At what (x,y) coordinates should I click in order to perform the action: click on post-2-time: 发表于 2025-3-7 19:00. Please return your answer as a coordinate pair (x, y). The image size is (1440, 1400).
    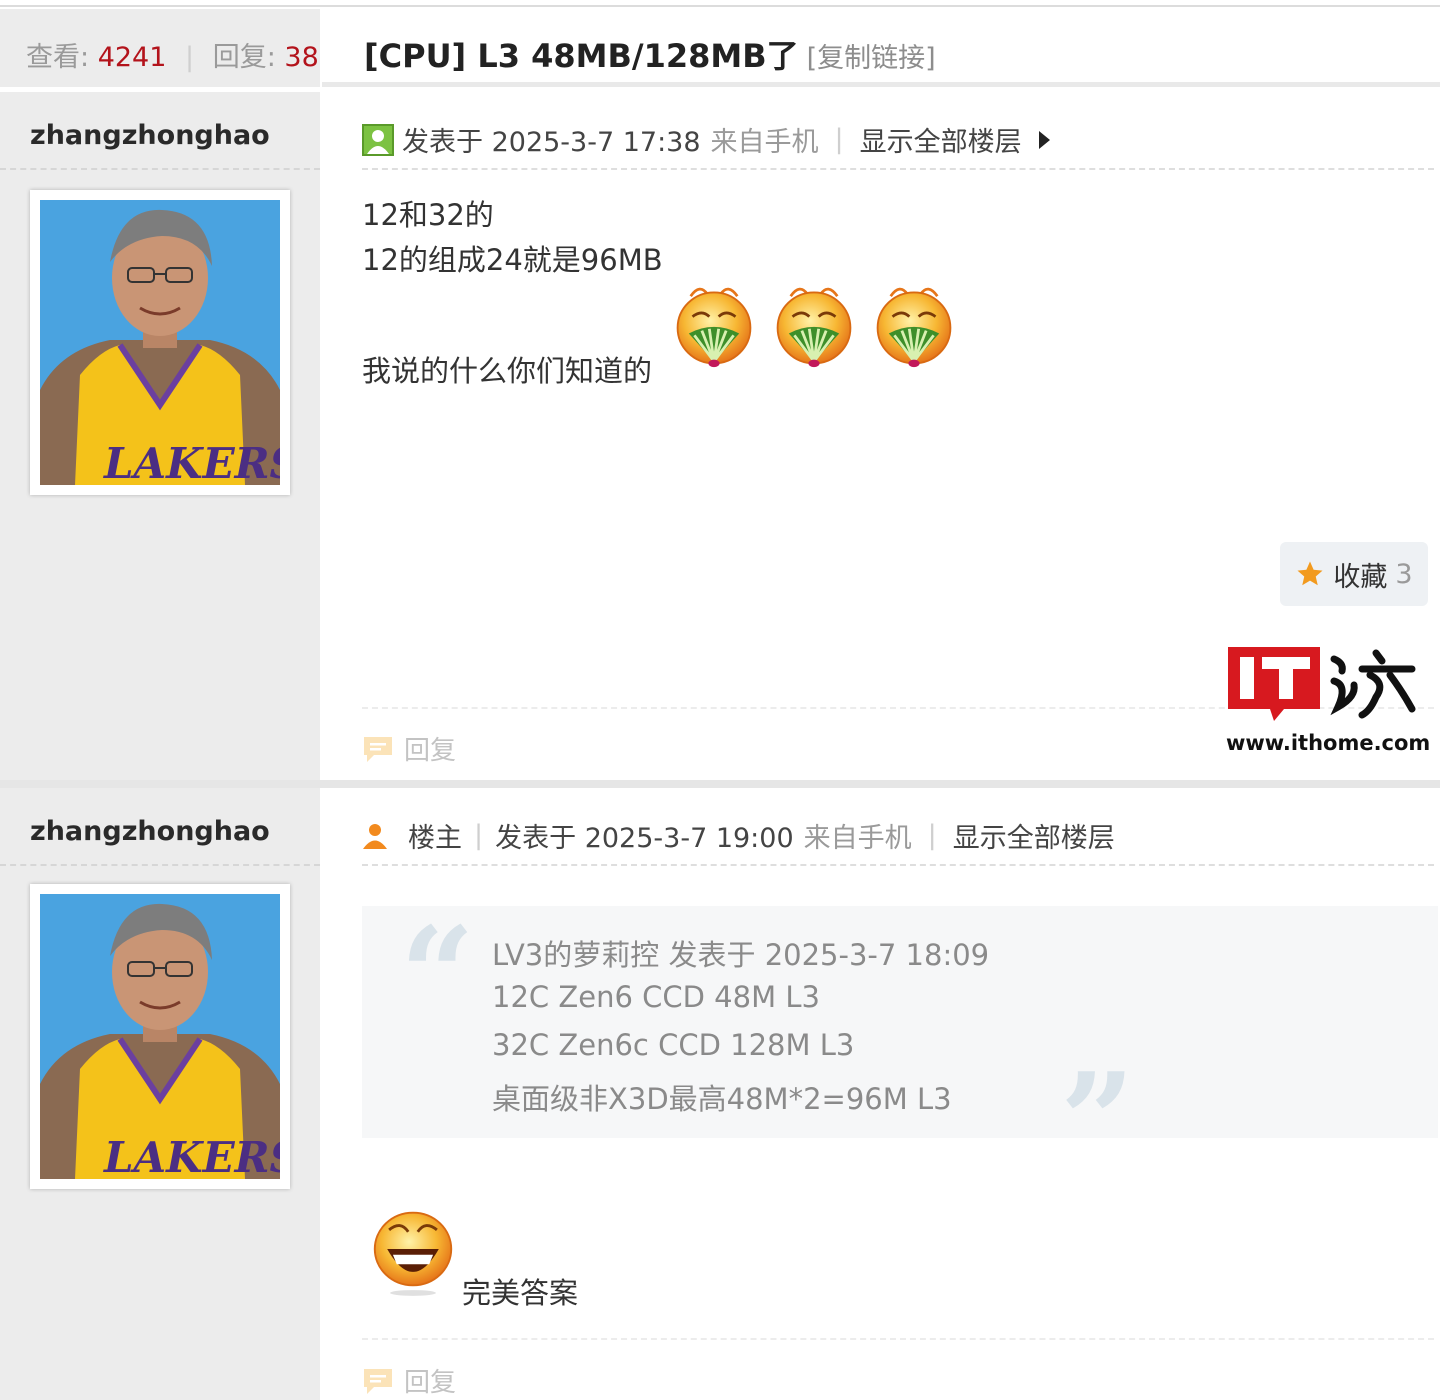
    Looking at the image, I should click on (644, 838).